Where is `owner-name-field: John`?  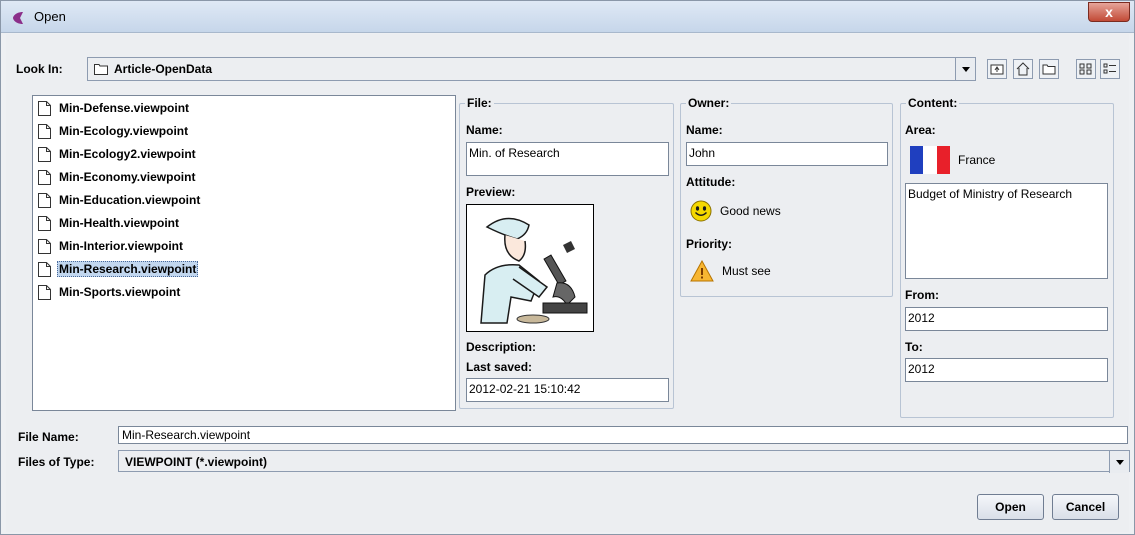
owner-name-field: John is located at coordinates (787, 154).